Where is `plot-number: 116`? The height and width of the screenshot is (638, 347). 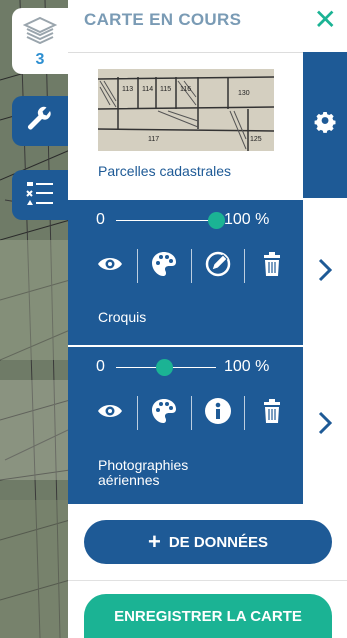 plot-number: 116 is located at coordinates (185, 89).